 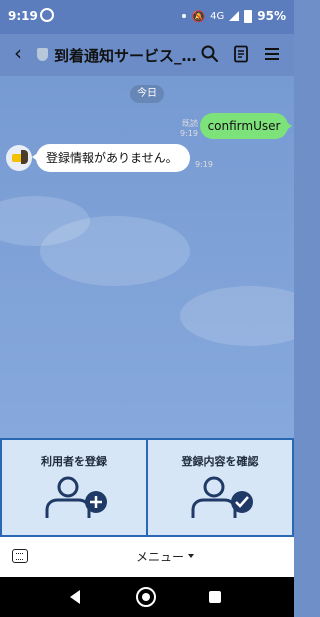 What do you see at coordinates (246, 126) in the screenshot?
I see `outgoing-message: confirmUser` at bounding box center [246, 126].